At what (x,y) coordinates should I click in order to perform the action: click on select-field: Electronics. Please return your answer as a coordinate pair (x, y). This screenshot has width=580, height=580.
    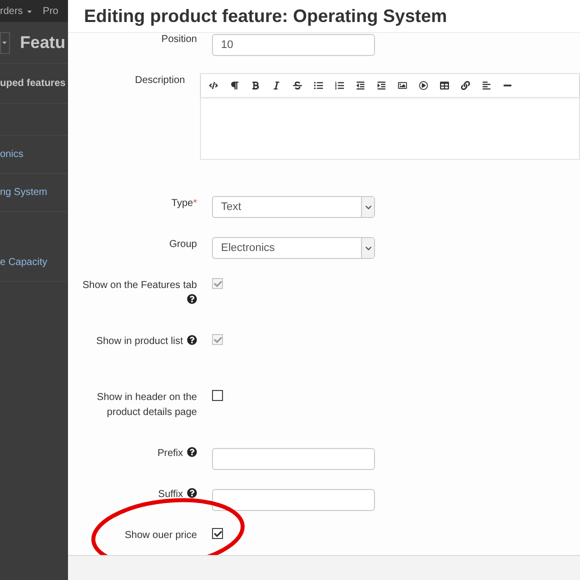
    Looking at the image, I should click on (293, 248).